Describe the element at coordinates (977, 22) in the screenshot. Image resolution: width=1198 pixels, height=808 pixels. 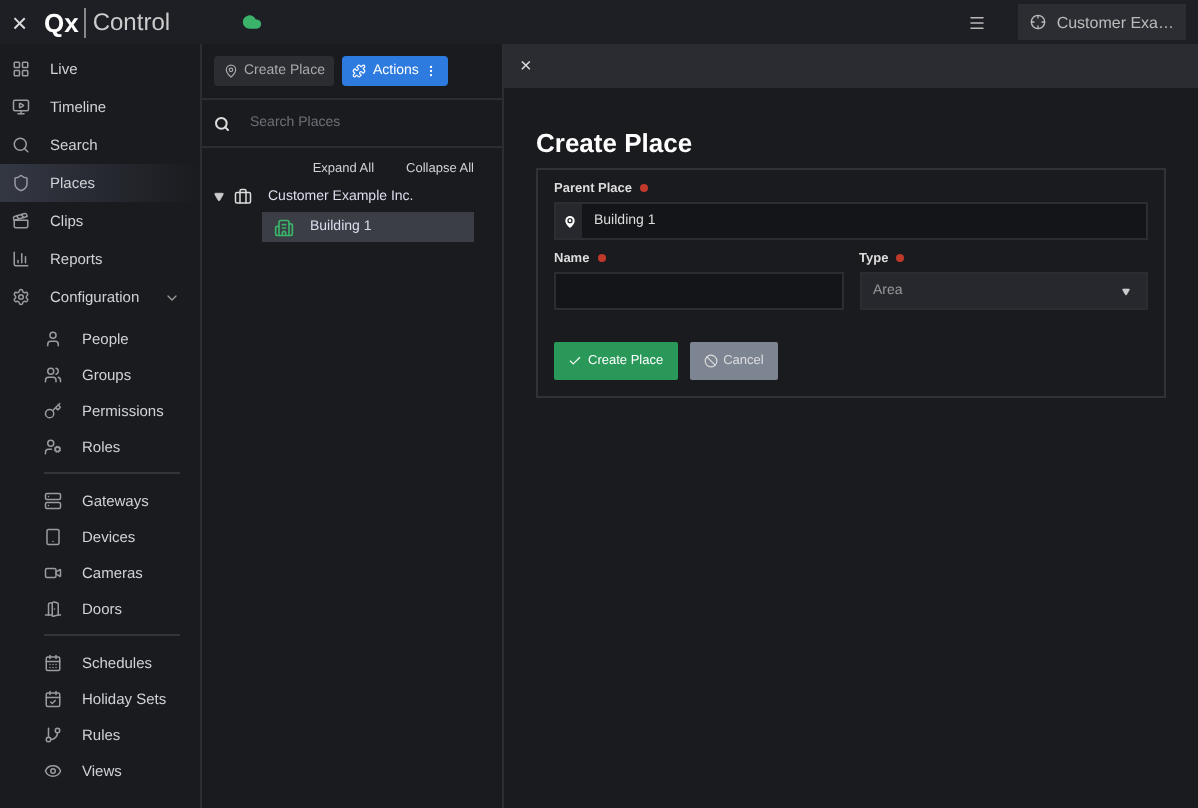
I see `menu-icon` at that location.